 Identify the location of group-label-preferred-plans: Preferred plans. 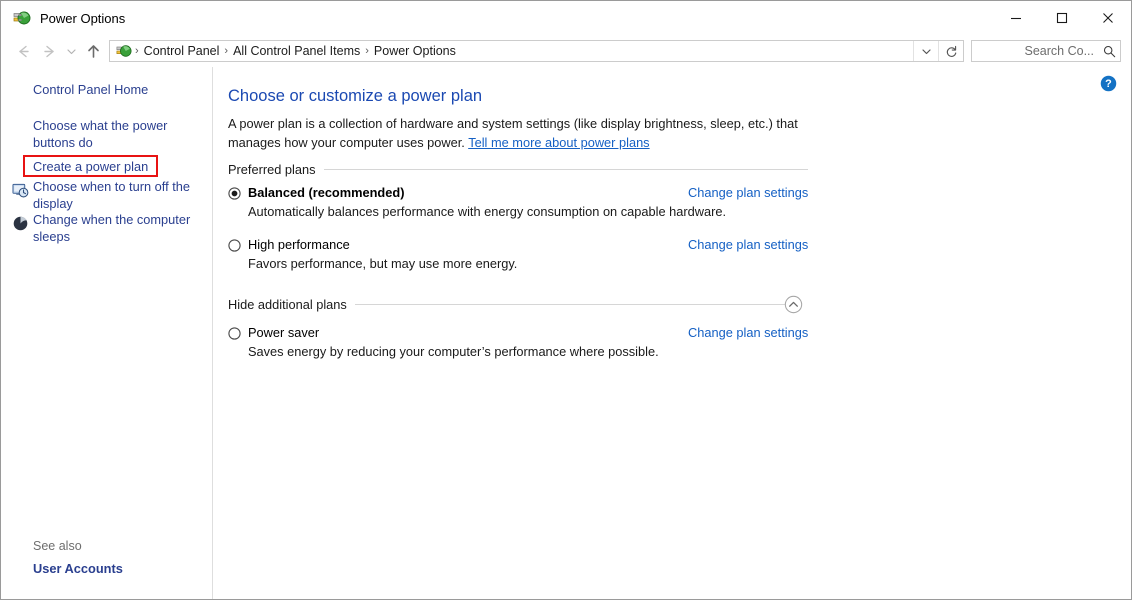
(272, 169).